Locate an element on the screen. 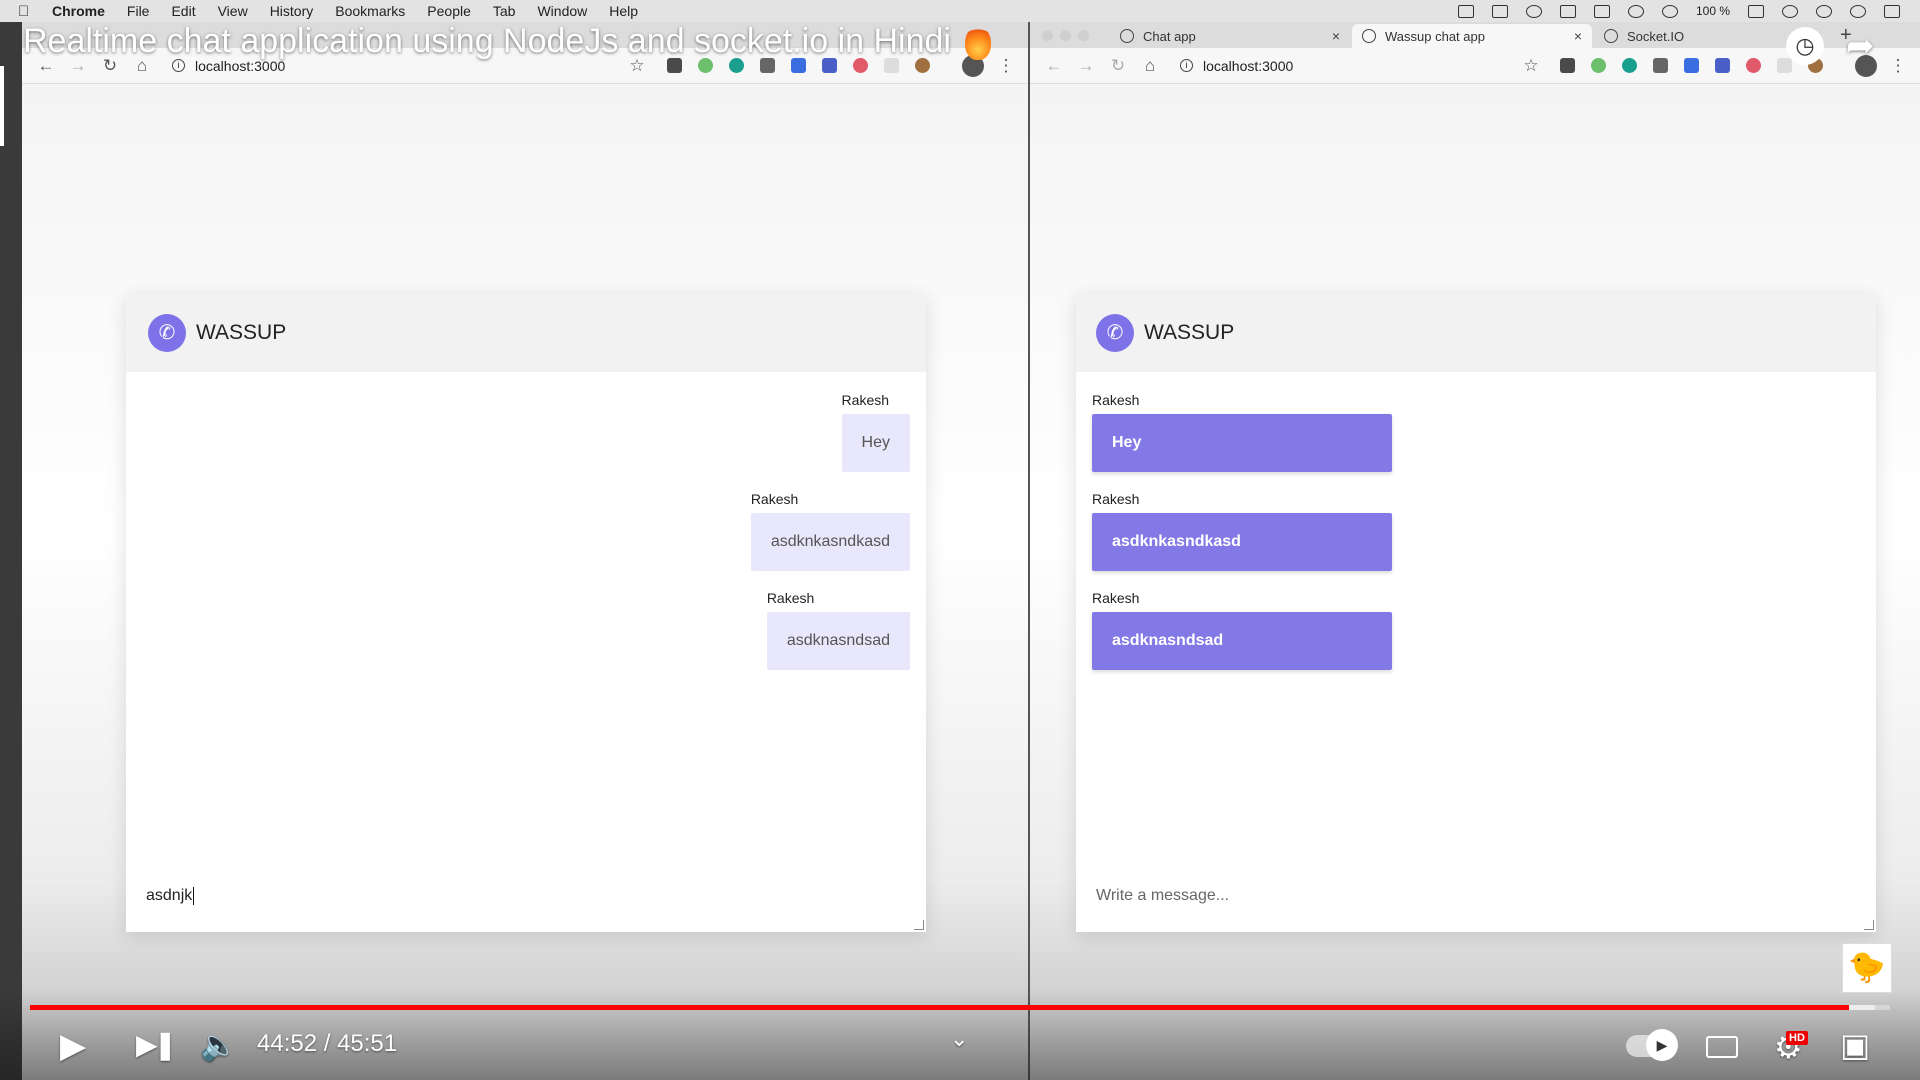 The height and width of the screenshot is (1080, 1920). back-arrow-icon: ← is located at coordinates (1054, 66).